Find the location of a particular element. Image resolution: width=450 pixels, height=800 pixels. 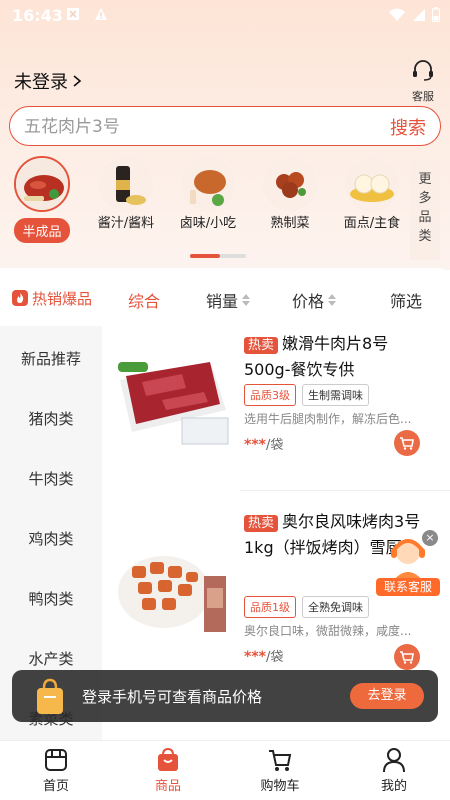

tab-mine-label: 我的 is located at coordinates (393, 786).